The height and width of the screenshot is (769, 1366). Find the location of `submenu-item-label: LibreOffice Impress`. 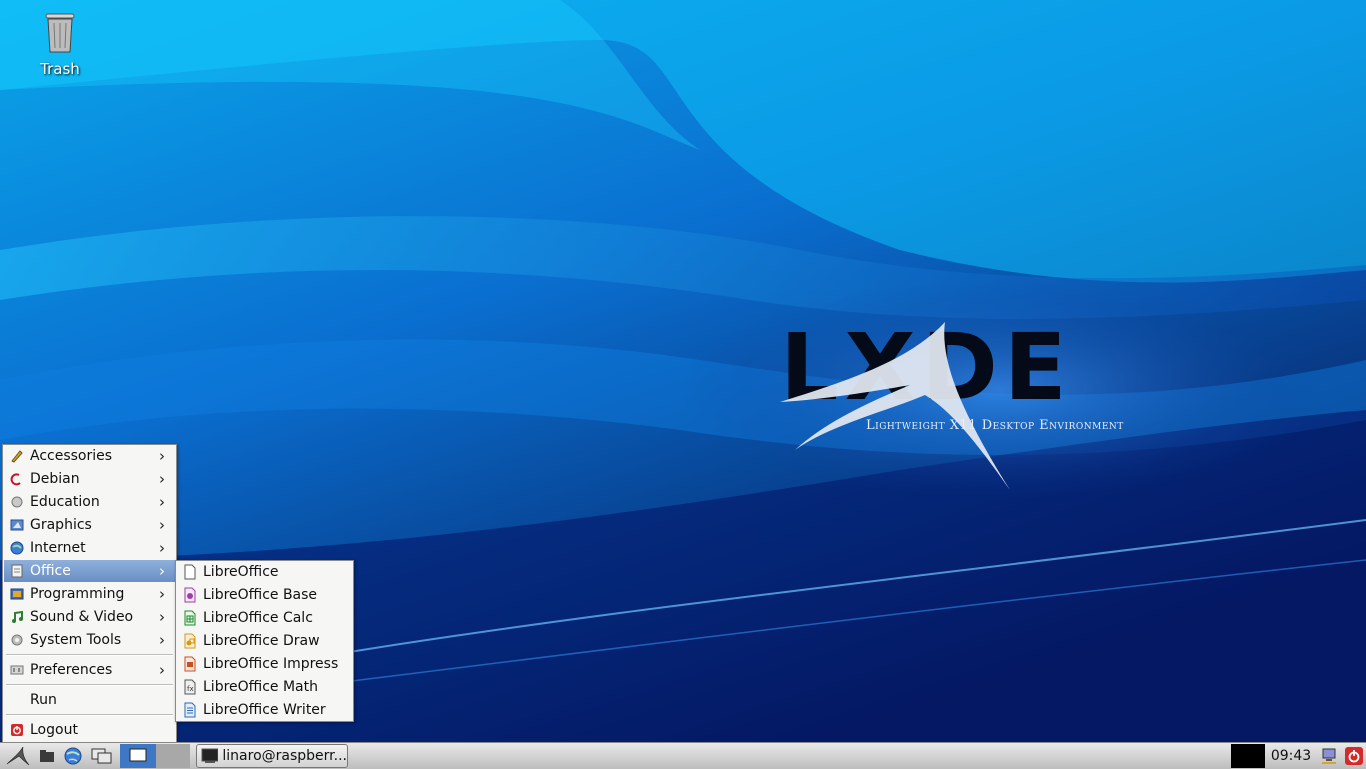

submenu-item-label: LibreOffice Impress is located at coordinates (271, 664).